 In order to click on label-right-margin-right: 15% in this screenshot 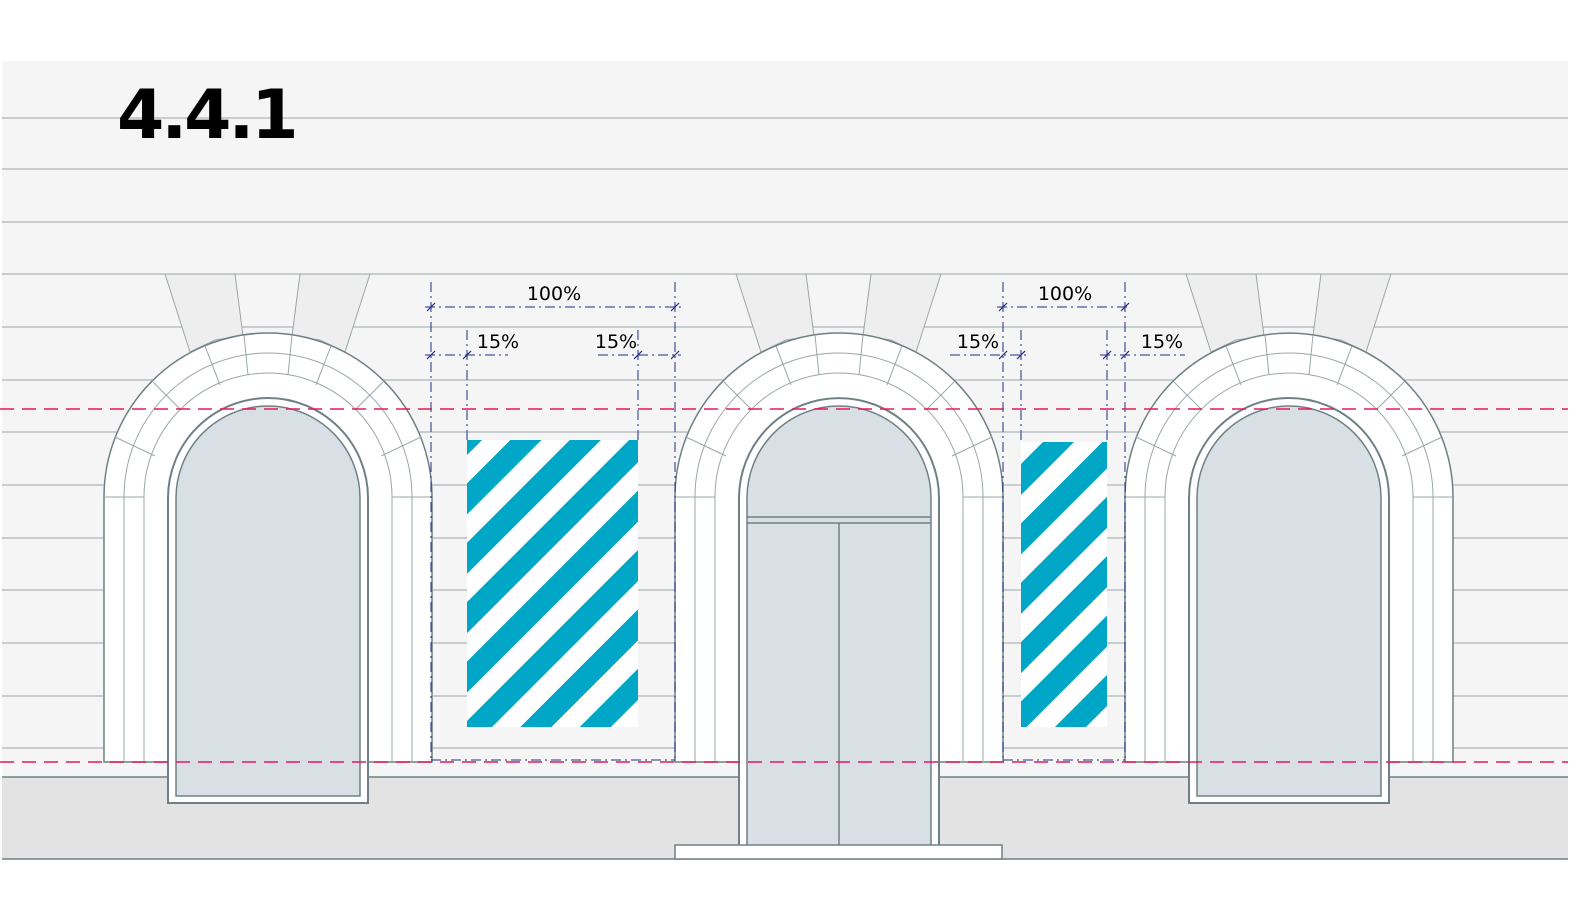, I will do `click(1162, 342)`.